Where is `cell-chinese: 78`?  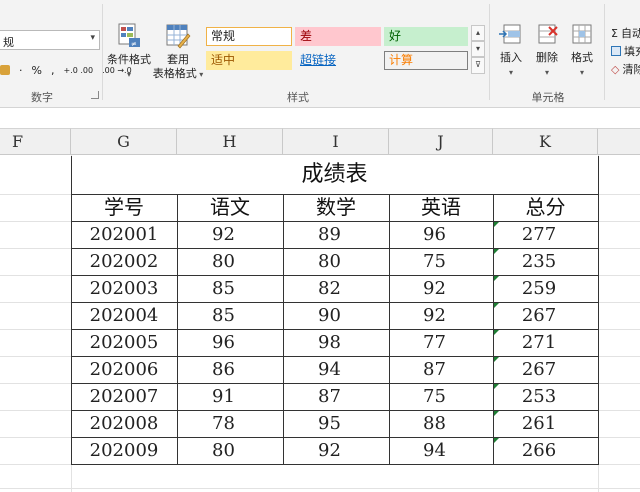 cell-chinese: 78 is located at coordinates (223, 423).